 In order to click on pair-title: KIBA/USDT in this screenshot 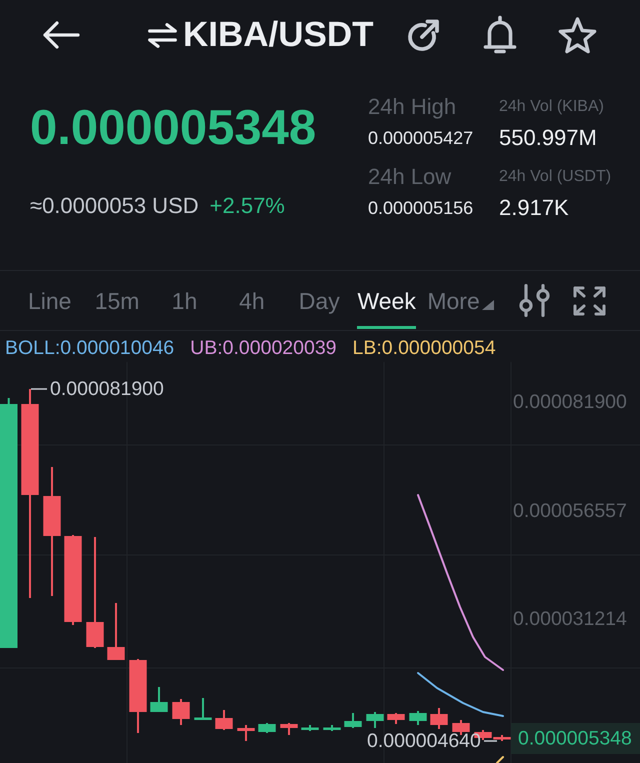, I will do `click(278, 35)`.